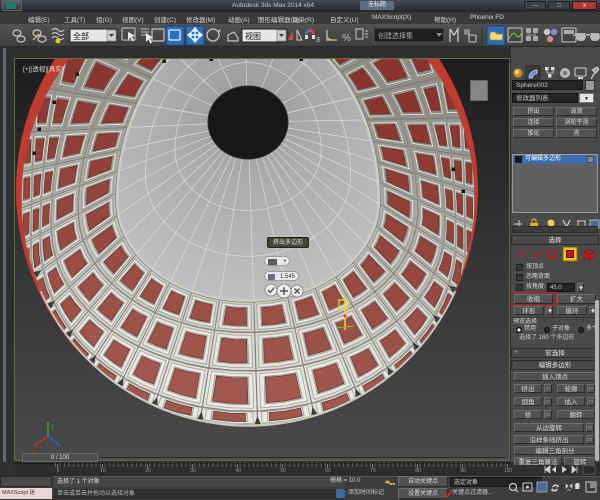  Describe the element at coordinates (318, 40) in the screenshot. I see `svg-text: 3` at that location.